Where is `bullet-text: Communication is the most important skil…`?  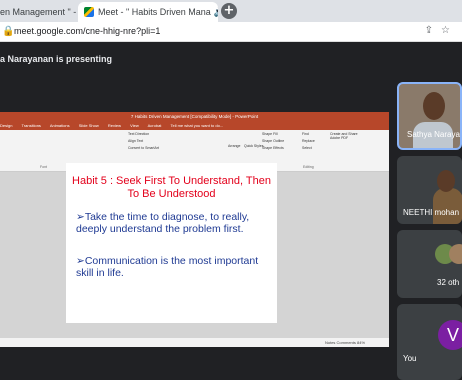
bullet-text: Communication is the most important skil… is located at coordinates (167, 267).